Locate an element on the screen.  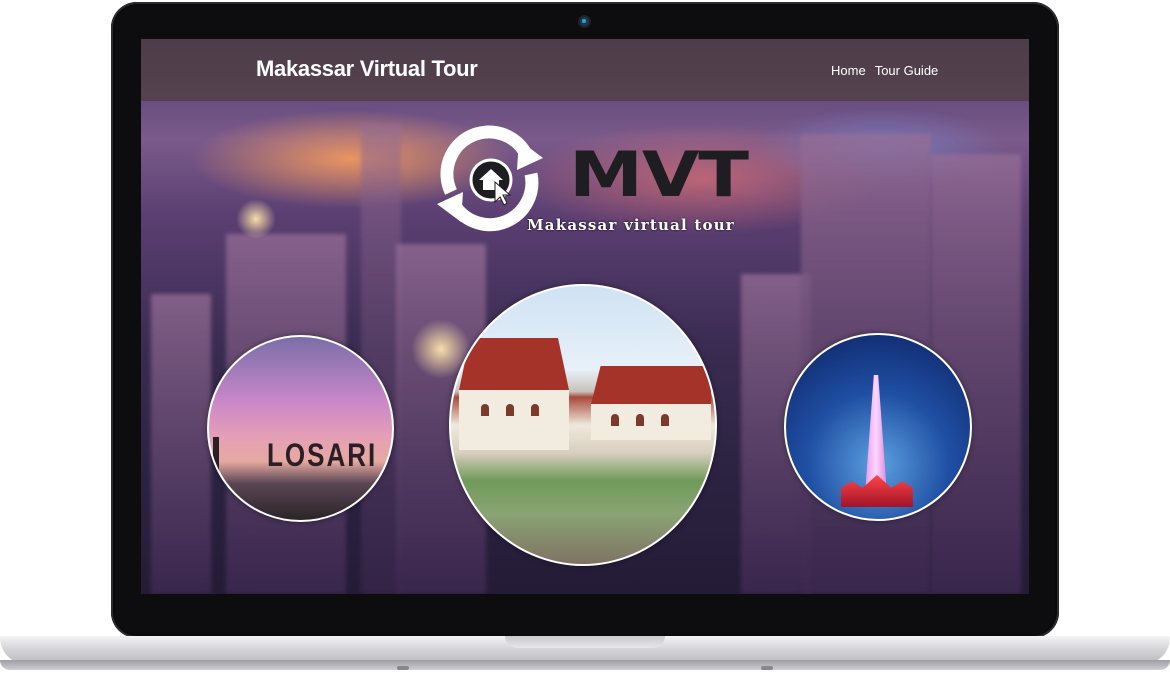
mvt-logo: MVT Makassar virtual tour is located at coordinates (590, 179).